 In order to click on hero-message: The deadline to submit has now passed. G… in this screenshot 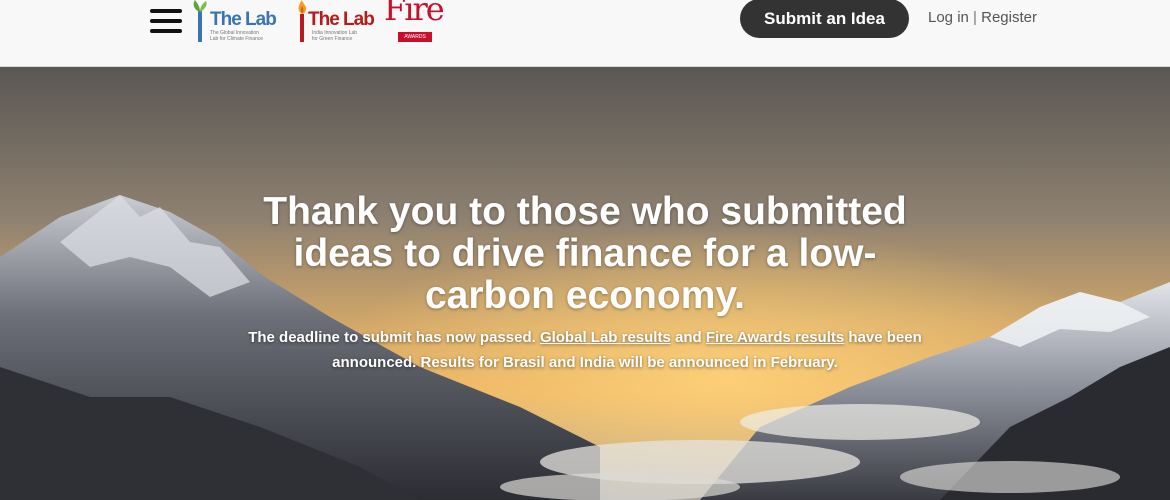, I will do `click(585, 350)`.